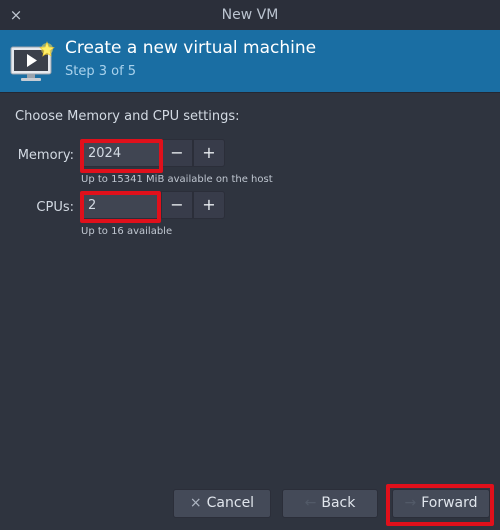  What do you see at coordinates (32, 61) in the screenshot?
I see `virtual-machine-icon` at bounding box center [32, 61].